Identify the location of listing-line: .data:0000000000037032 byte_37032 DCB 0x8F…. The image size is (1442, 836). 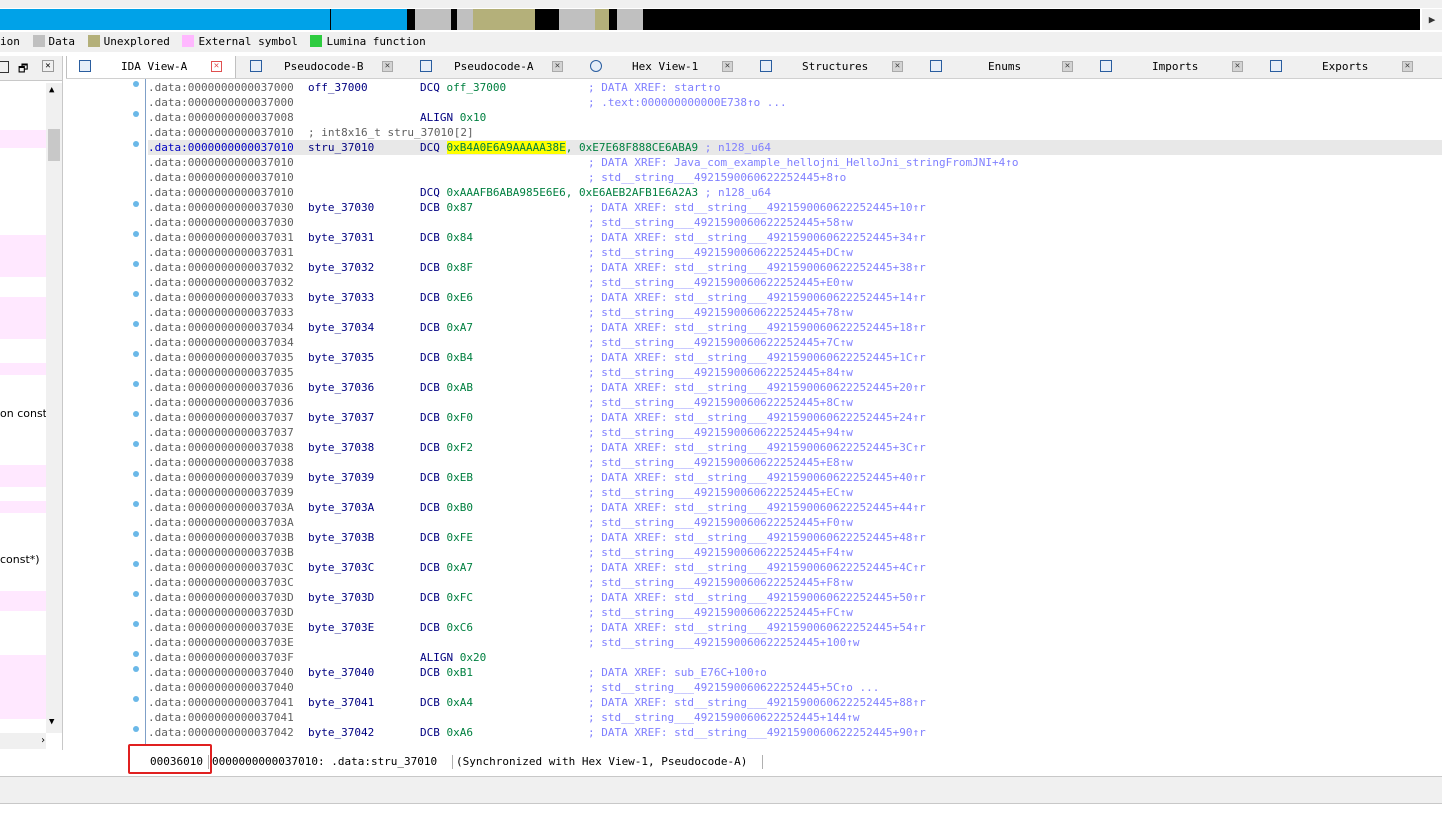
(795, 267).